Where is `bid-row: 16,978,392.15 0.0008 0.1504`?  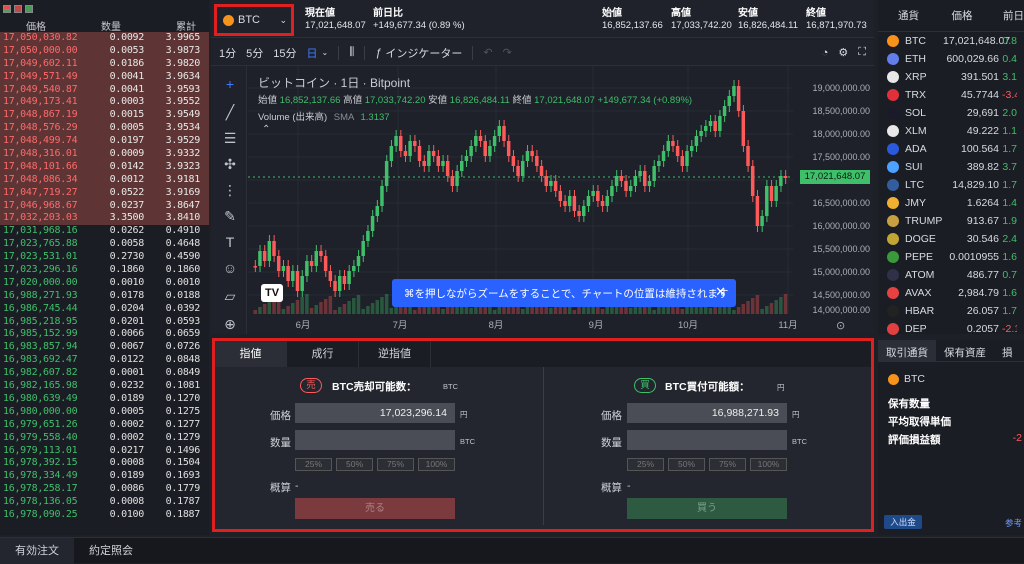
bid-row: 16,978,392.15 0.0008 0.1504 is located at coordinates (104, 463).